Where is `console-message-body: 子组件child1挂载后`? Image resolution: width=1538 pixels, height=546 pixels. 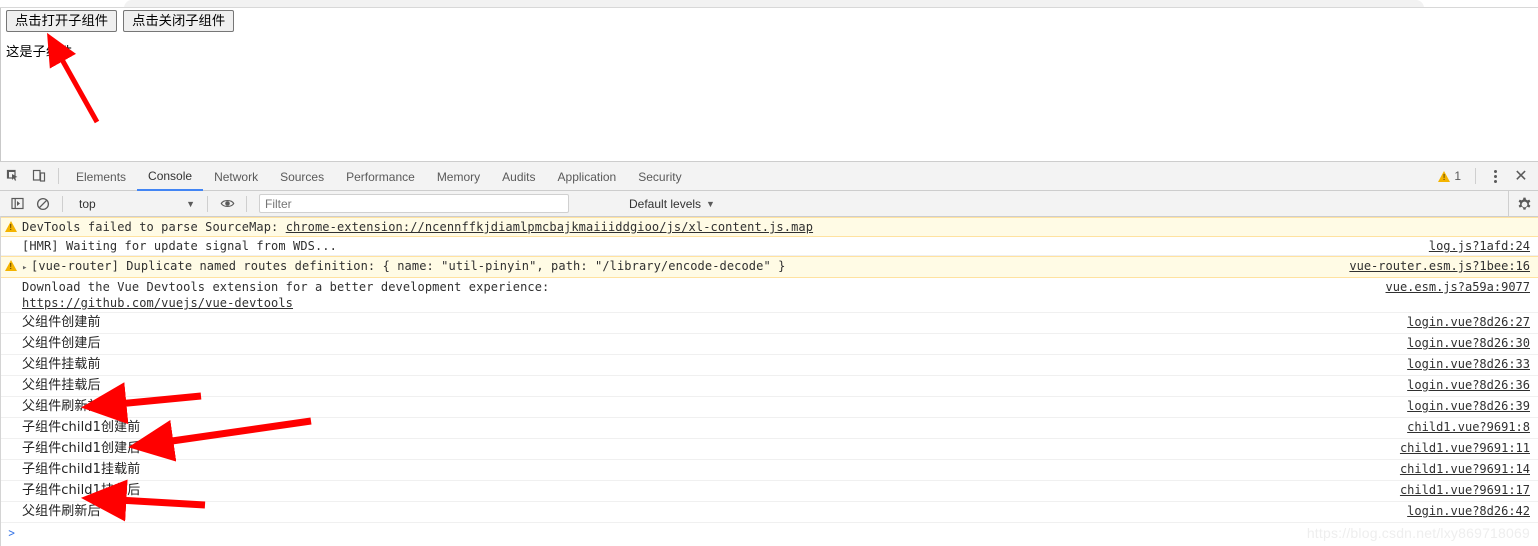 console-message-body: 子组件child1挂载后 is located at coordinates (81, 490).